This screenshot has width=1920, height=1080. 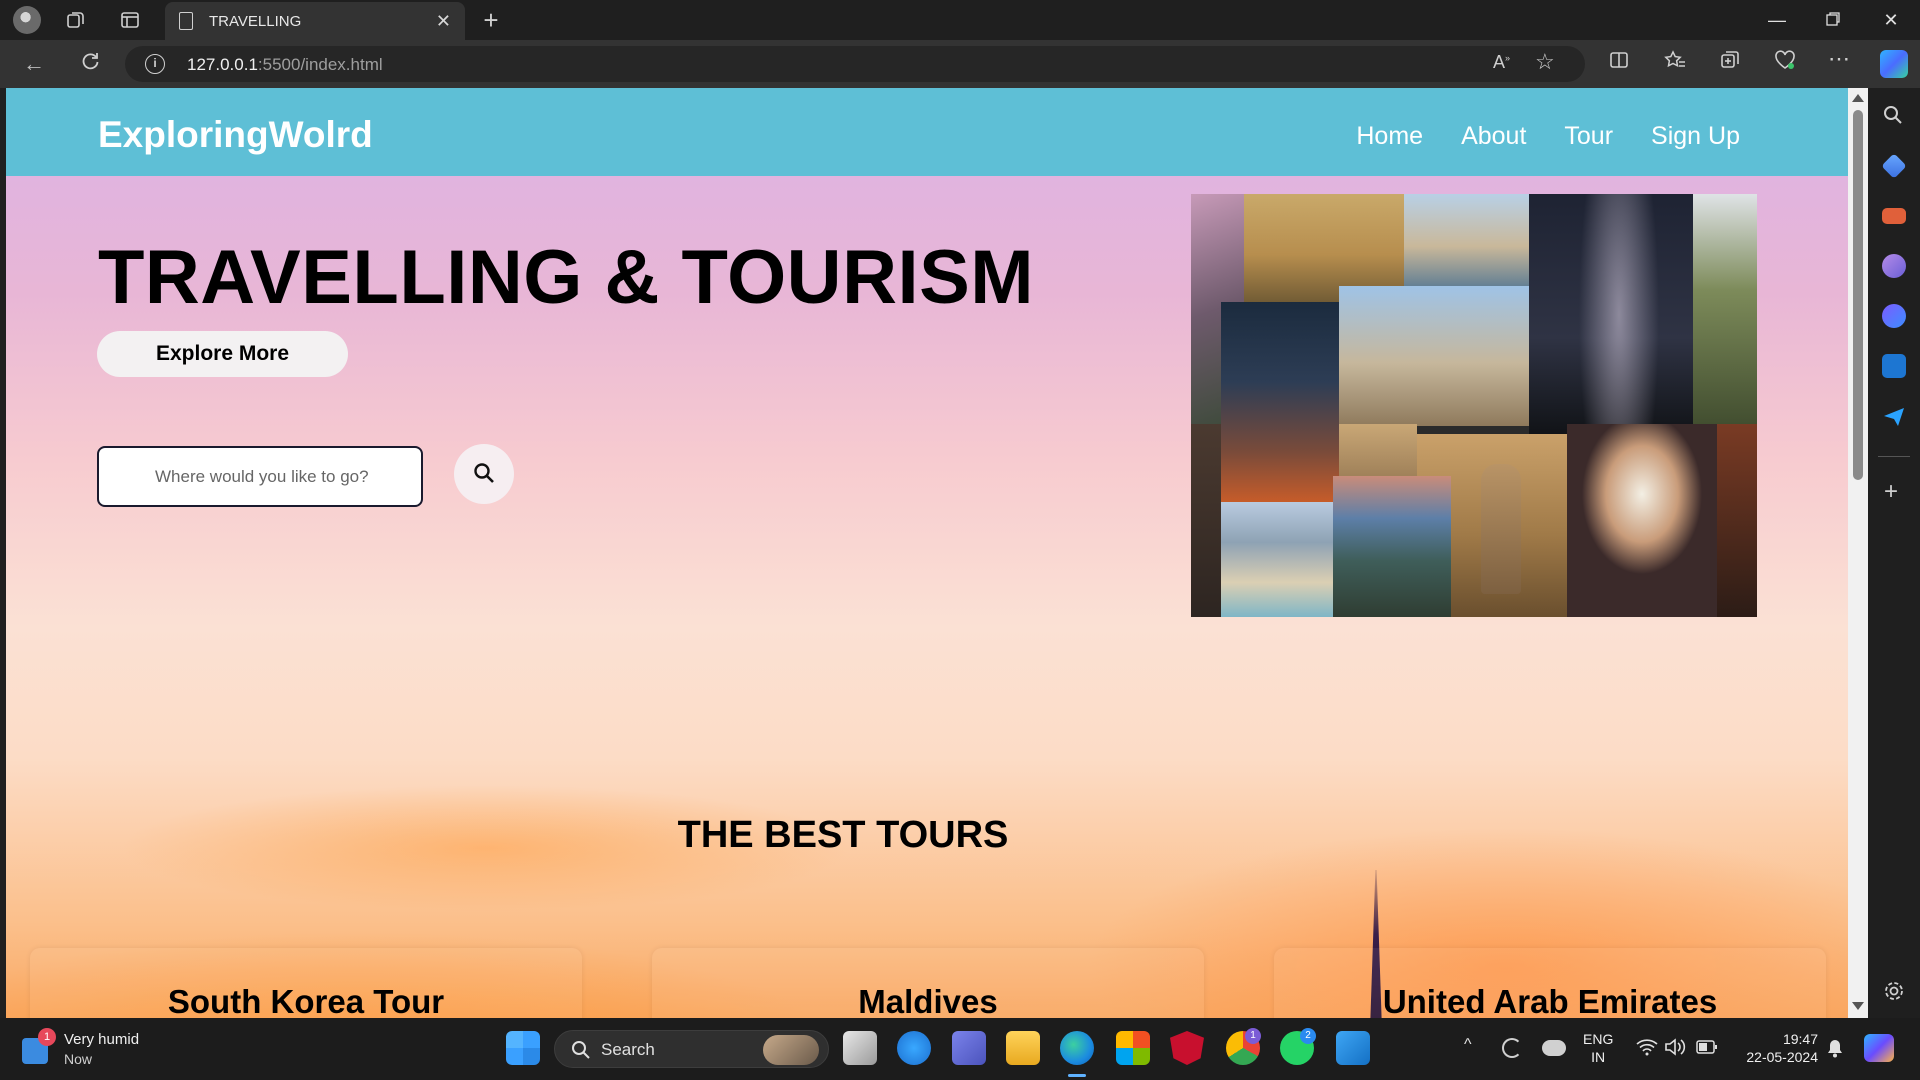 I want to click on tools-icon, so click(x=1894, y=216).